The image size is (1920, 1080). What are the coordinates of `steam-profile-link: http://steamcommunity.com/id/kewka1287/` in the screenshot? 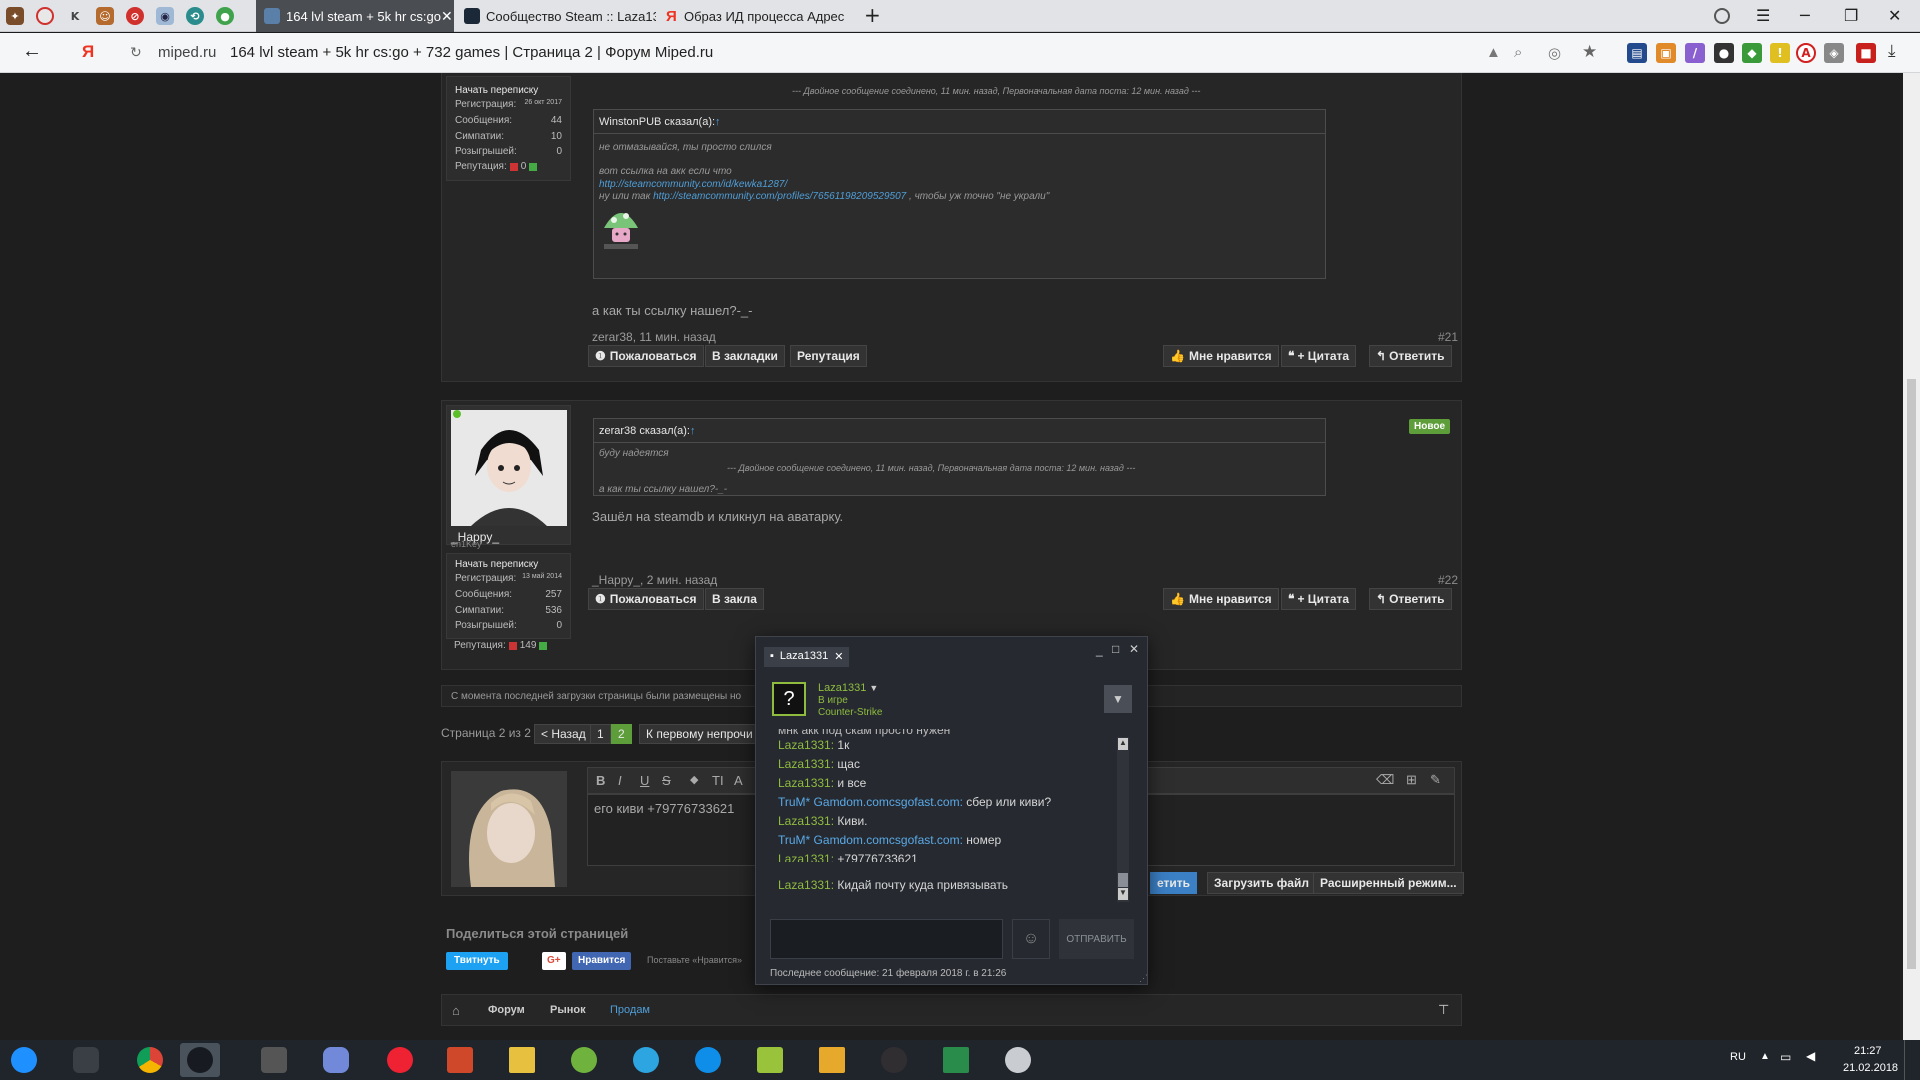 It's located at (693, 184).